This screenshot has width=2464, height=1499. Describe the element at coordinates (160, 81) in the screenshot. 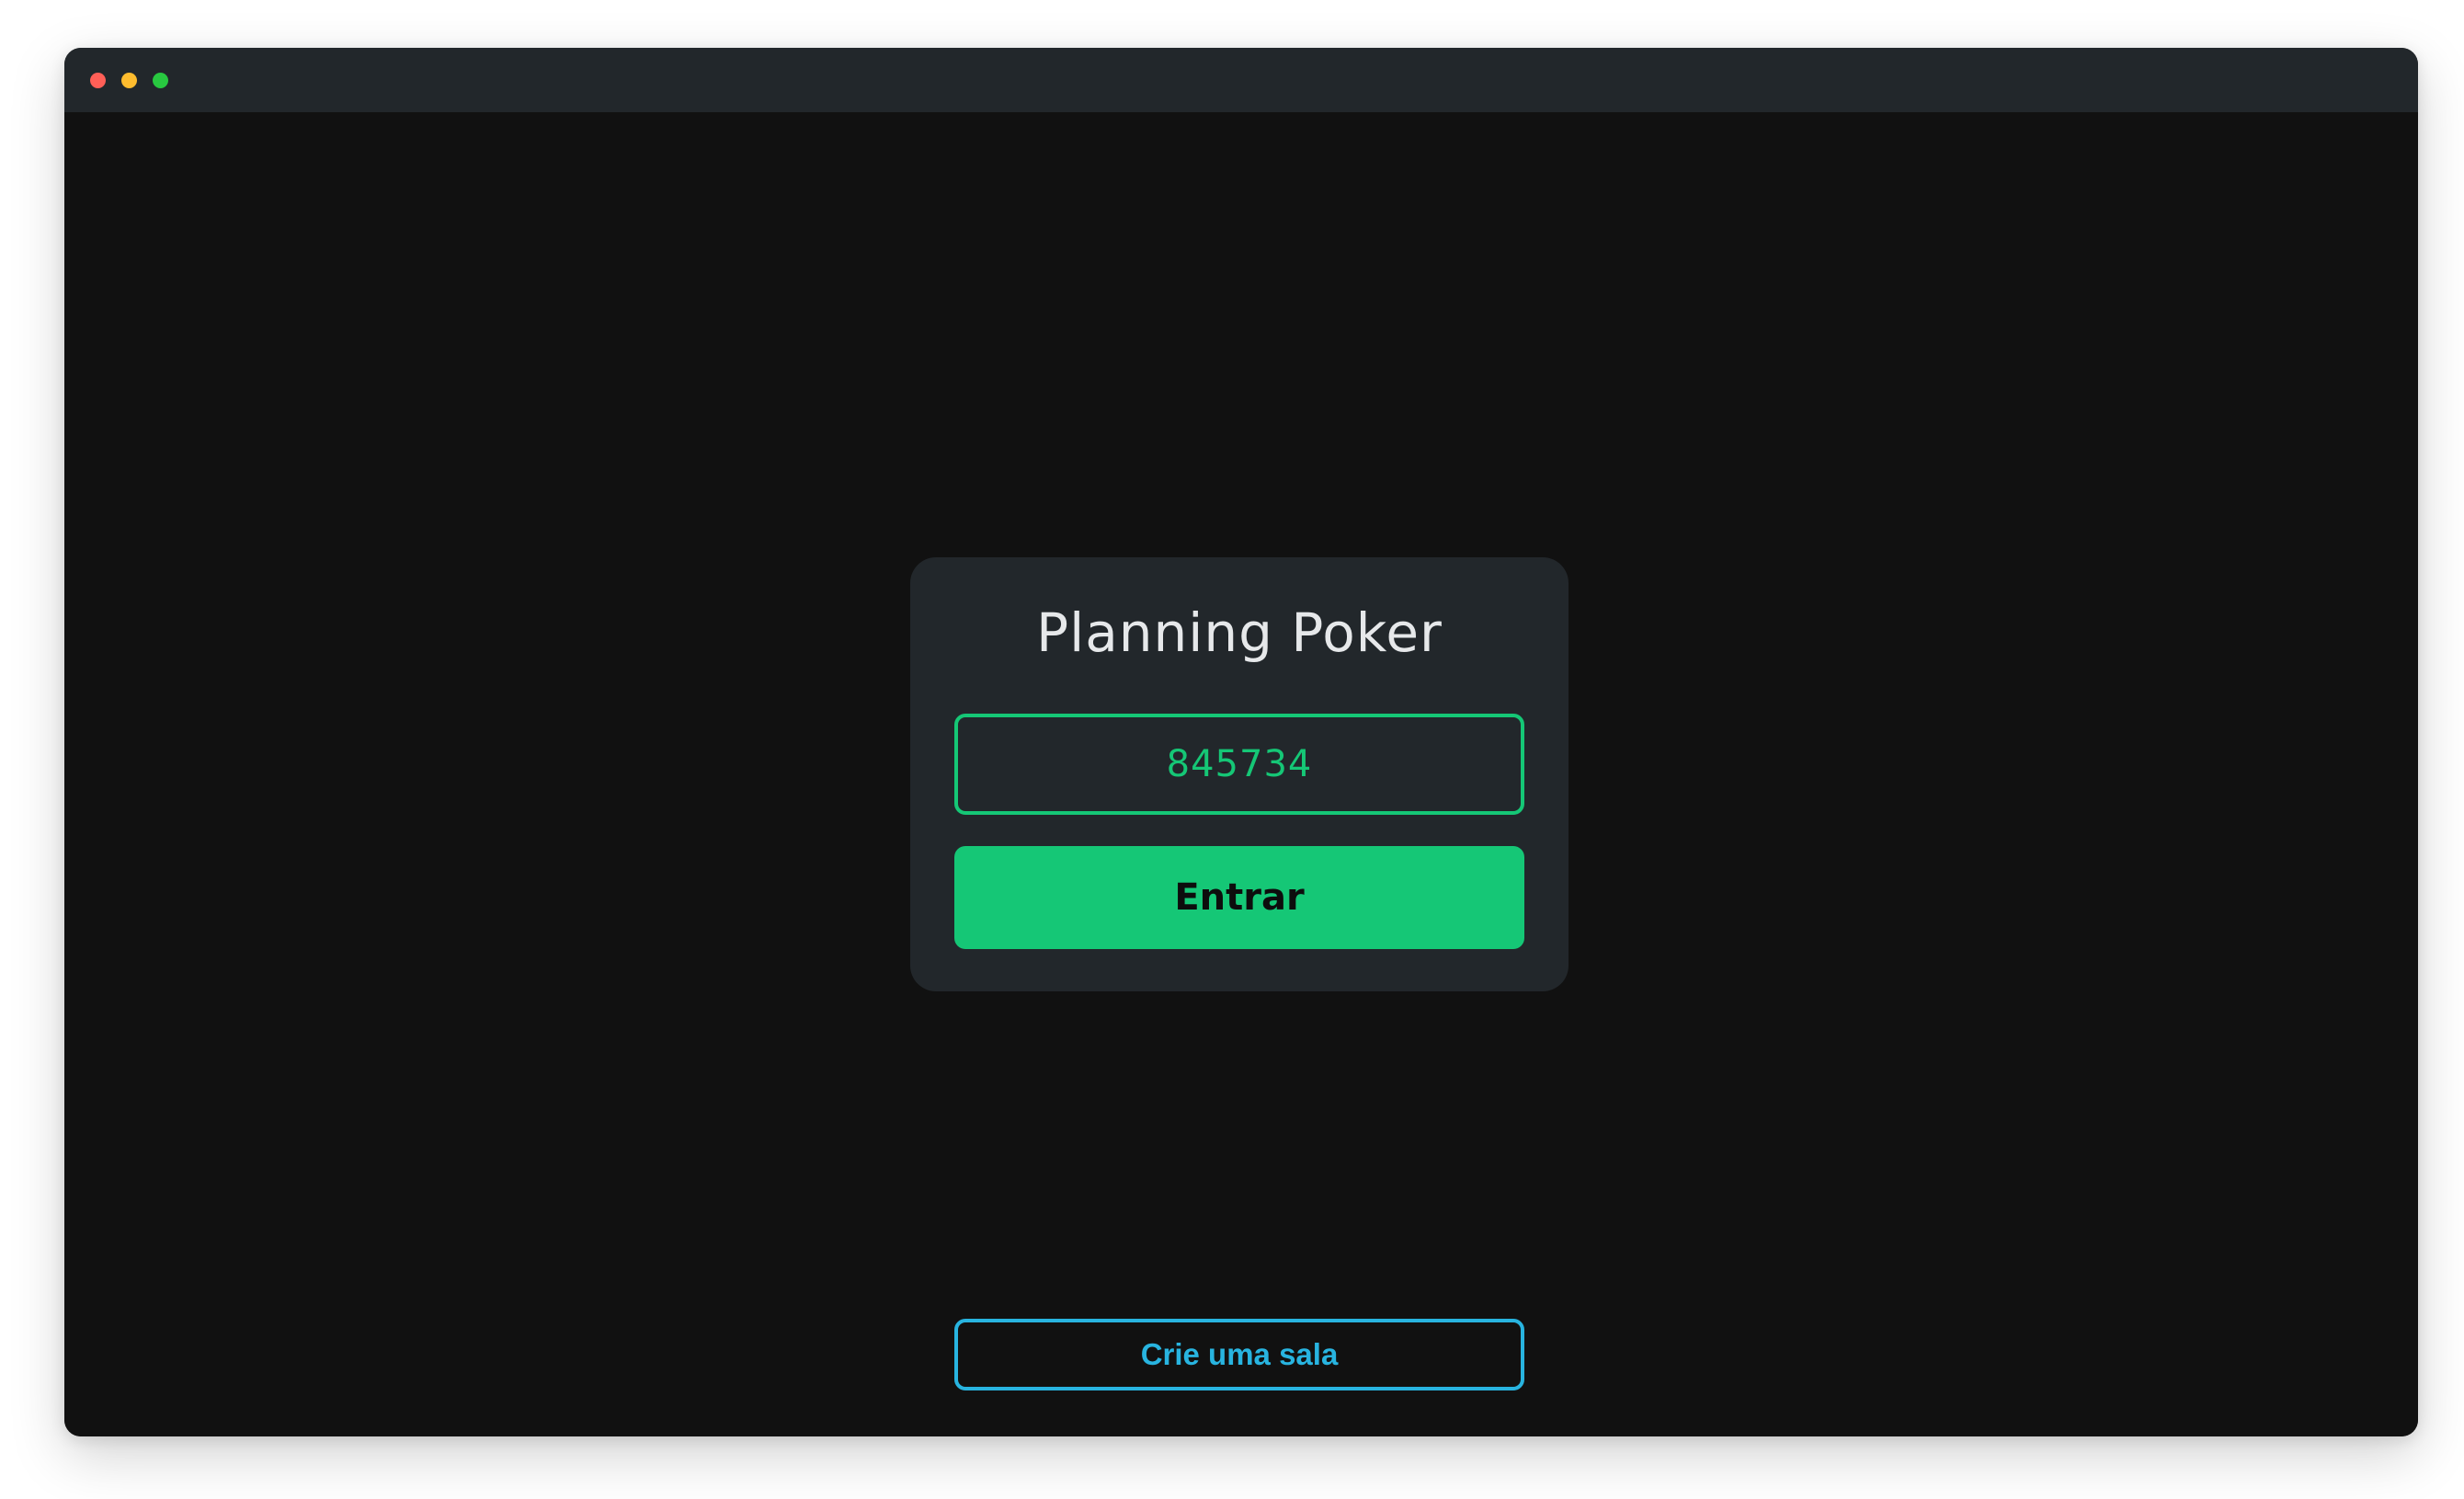

I see `window-maximize-icon` at that location.